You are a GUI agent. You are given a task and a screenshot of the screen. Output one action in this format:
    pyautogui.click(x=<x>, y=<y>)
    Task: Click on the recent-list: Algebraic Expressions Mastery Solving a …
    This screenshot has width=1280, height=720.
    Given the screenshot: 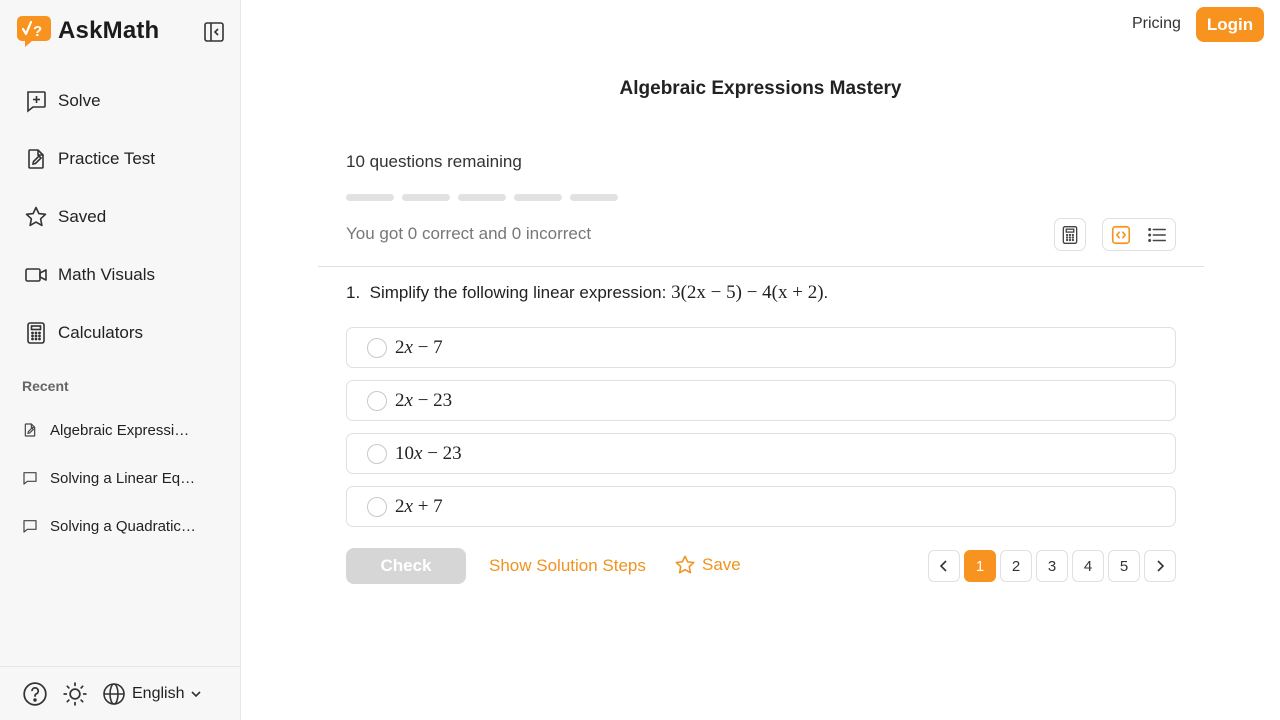 What is the action you would take?
    pyautogui.click(x=120, y=478)
    